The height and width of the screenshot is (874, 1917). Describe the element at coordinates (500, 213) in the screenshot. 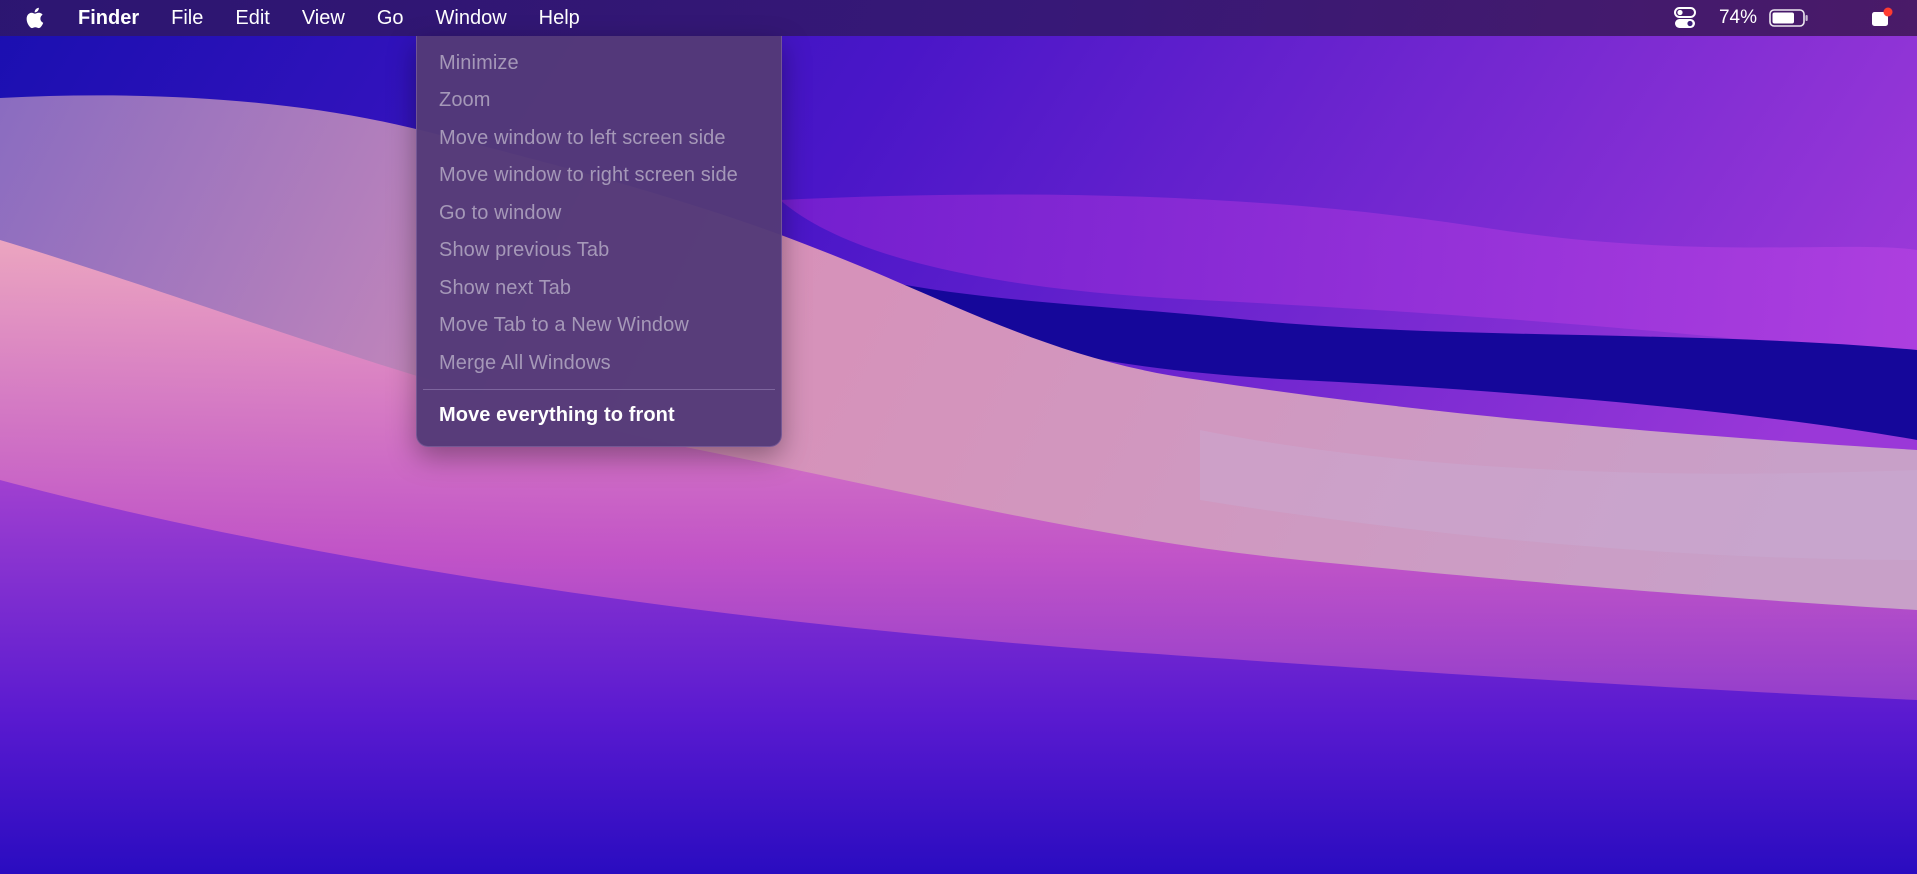

I see `menu-item-go-to-window: Go to window` at that location.